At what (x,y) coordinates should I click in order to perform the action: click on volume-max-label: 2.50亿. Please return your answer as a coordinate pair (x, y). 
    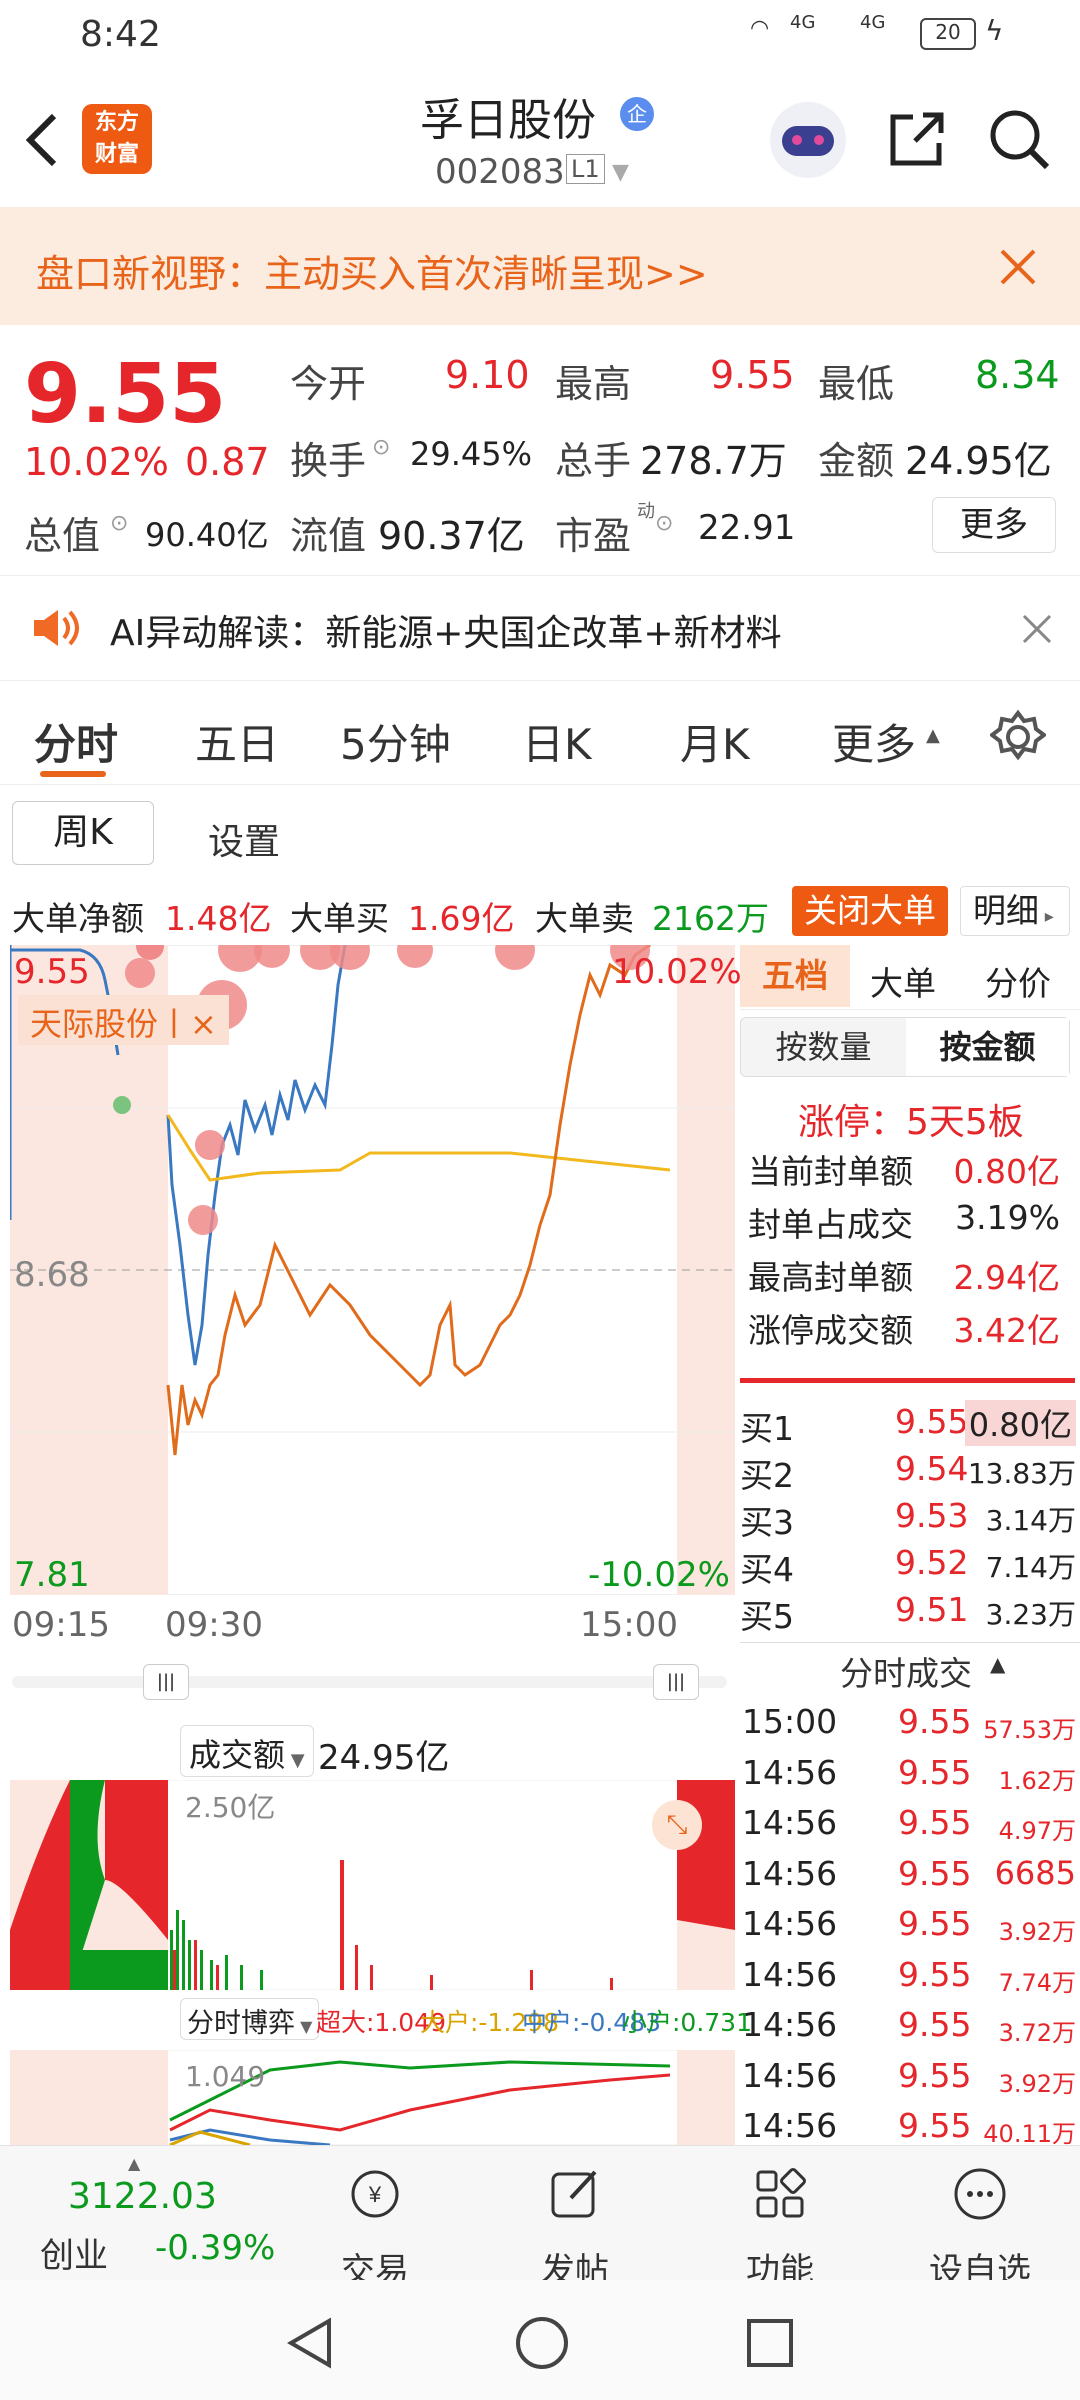
    Looking at the image, I should click on (230, 1807).